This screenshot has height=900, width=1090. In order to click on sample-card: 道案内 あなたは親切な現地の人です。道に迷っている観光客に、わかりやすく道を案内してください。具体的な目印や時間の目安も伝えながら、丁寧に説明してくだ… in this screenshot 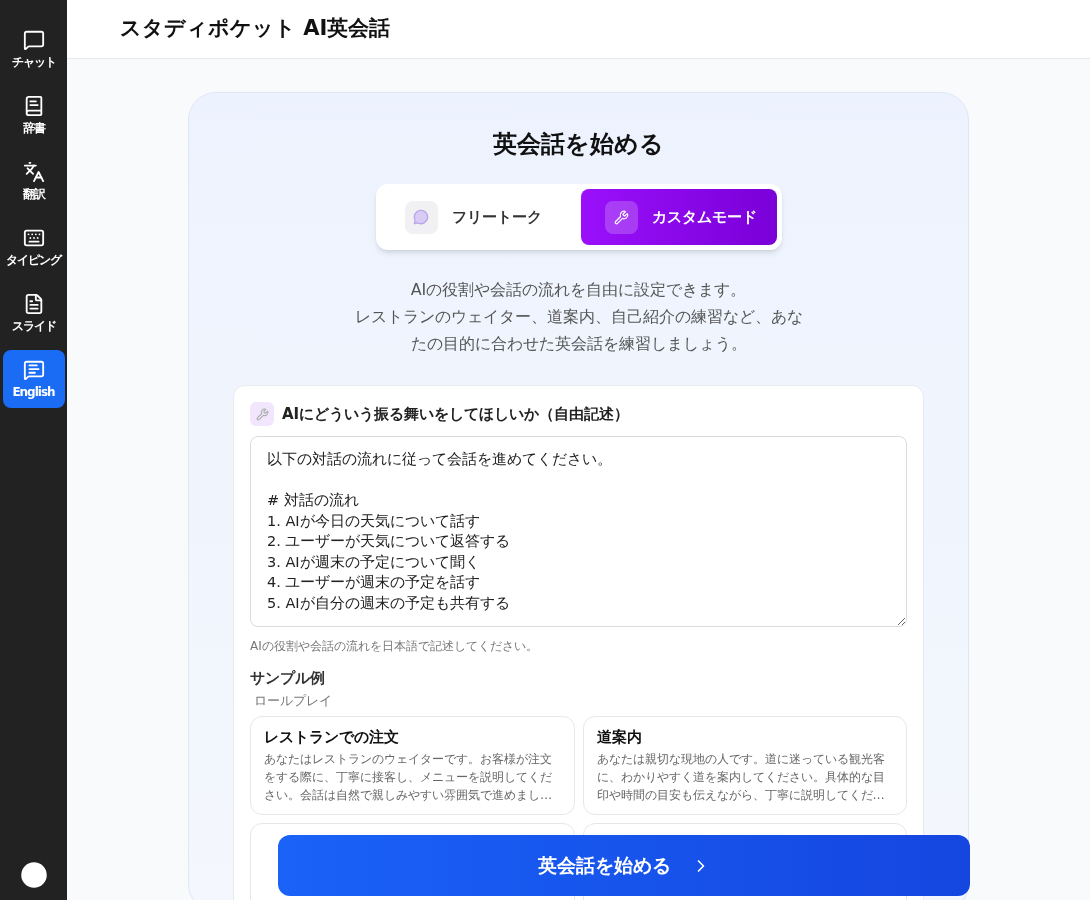, I will do `click(744, 765)`.